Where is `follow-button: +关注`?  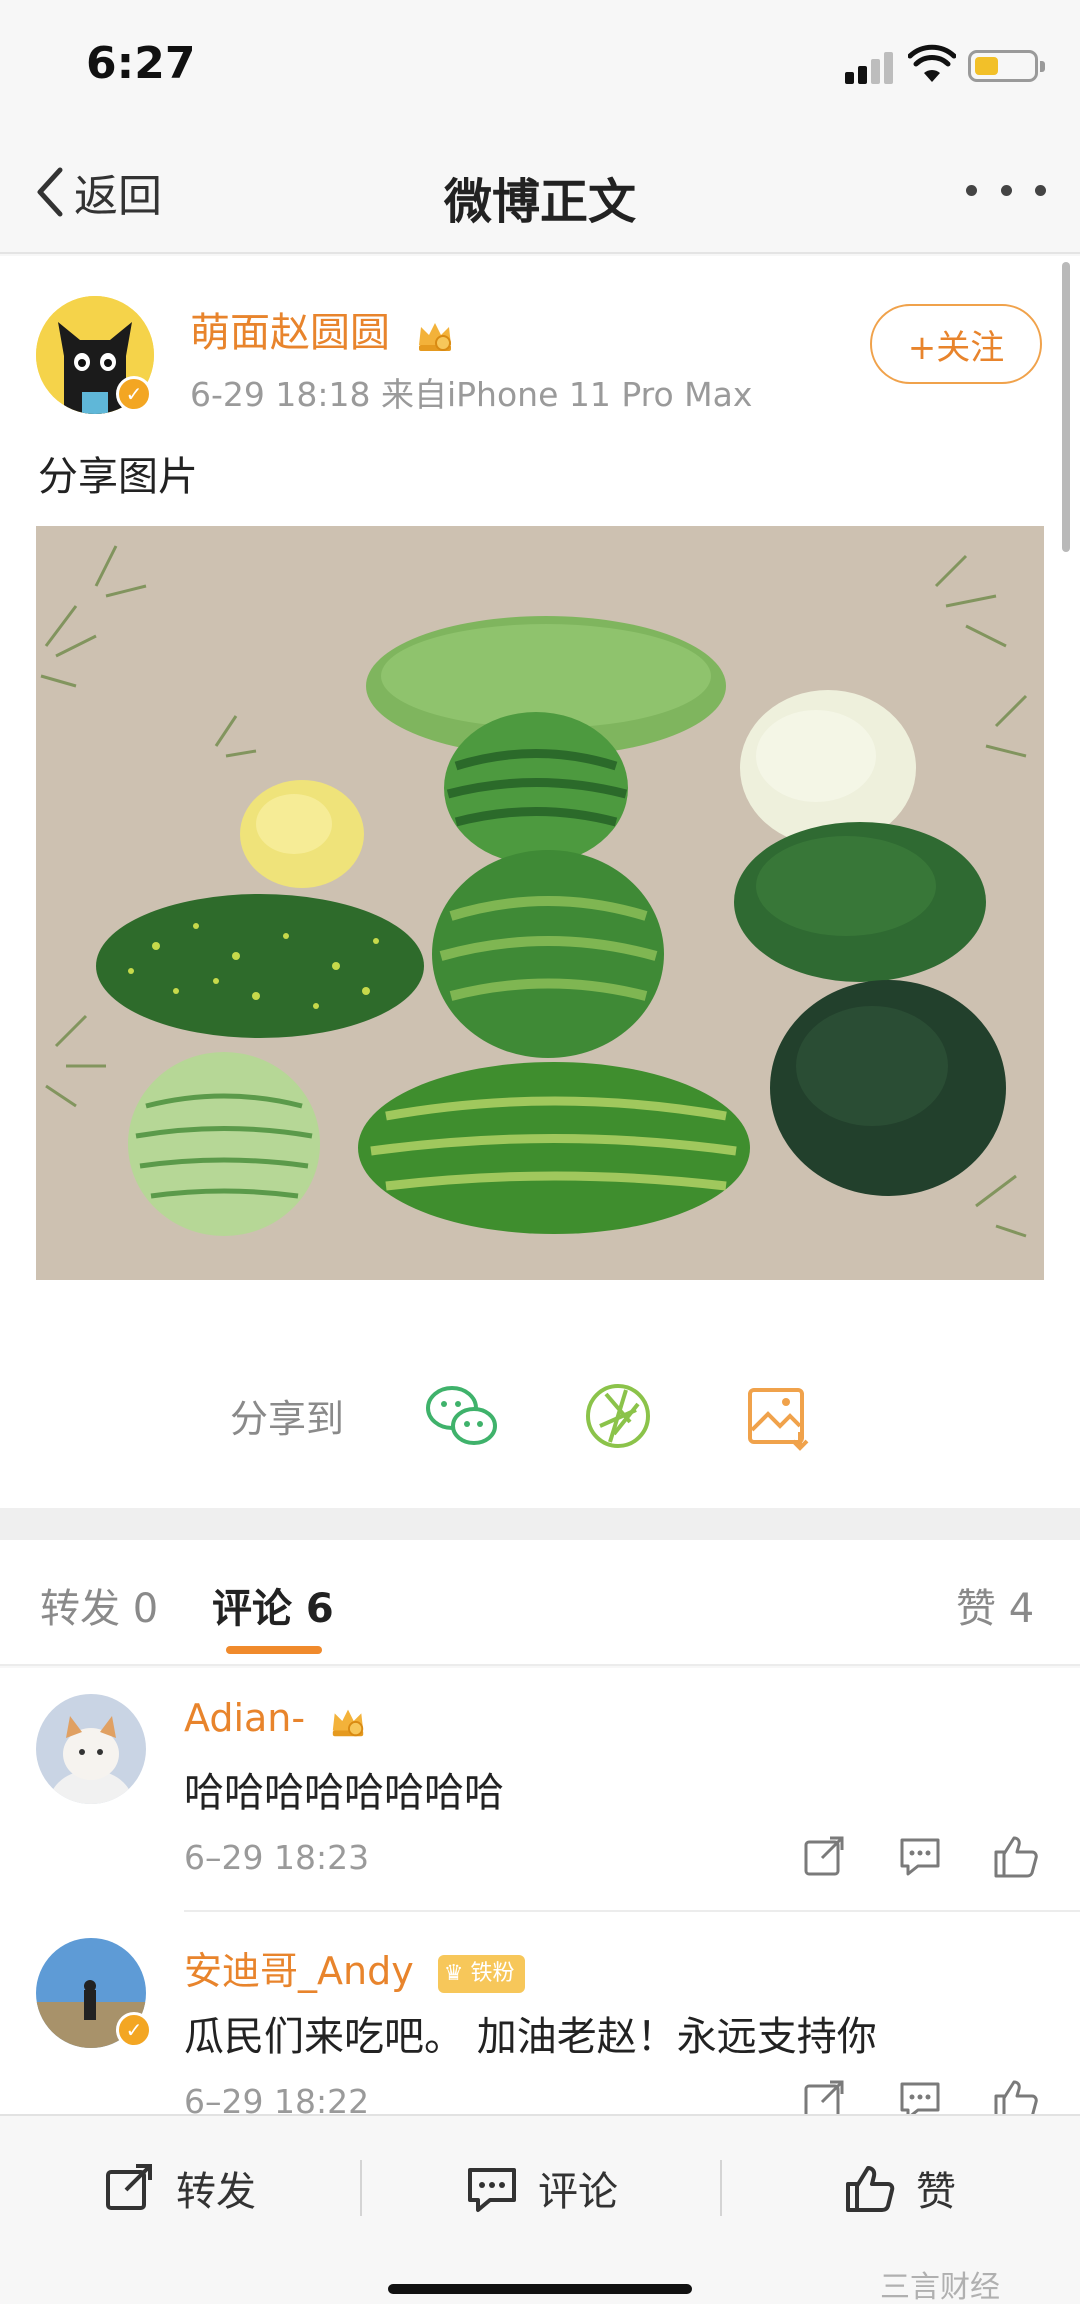 follow-button: +关注 is located at coordinates (956, 344).